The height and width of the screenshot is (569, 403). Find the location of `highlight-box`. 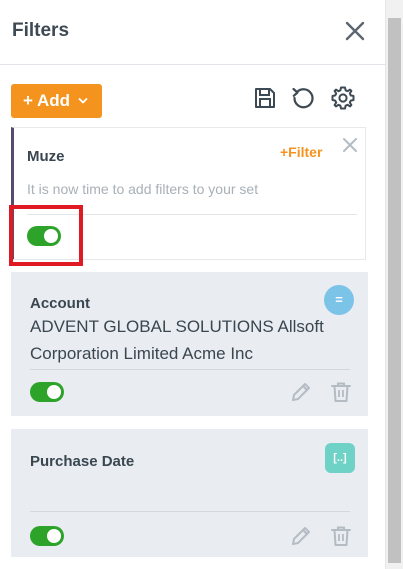

highlight-box is located at coordinates (46, 235).